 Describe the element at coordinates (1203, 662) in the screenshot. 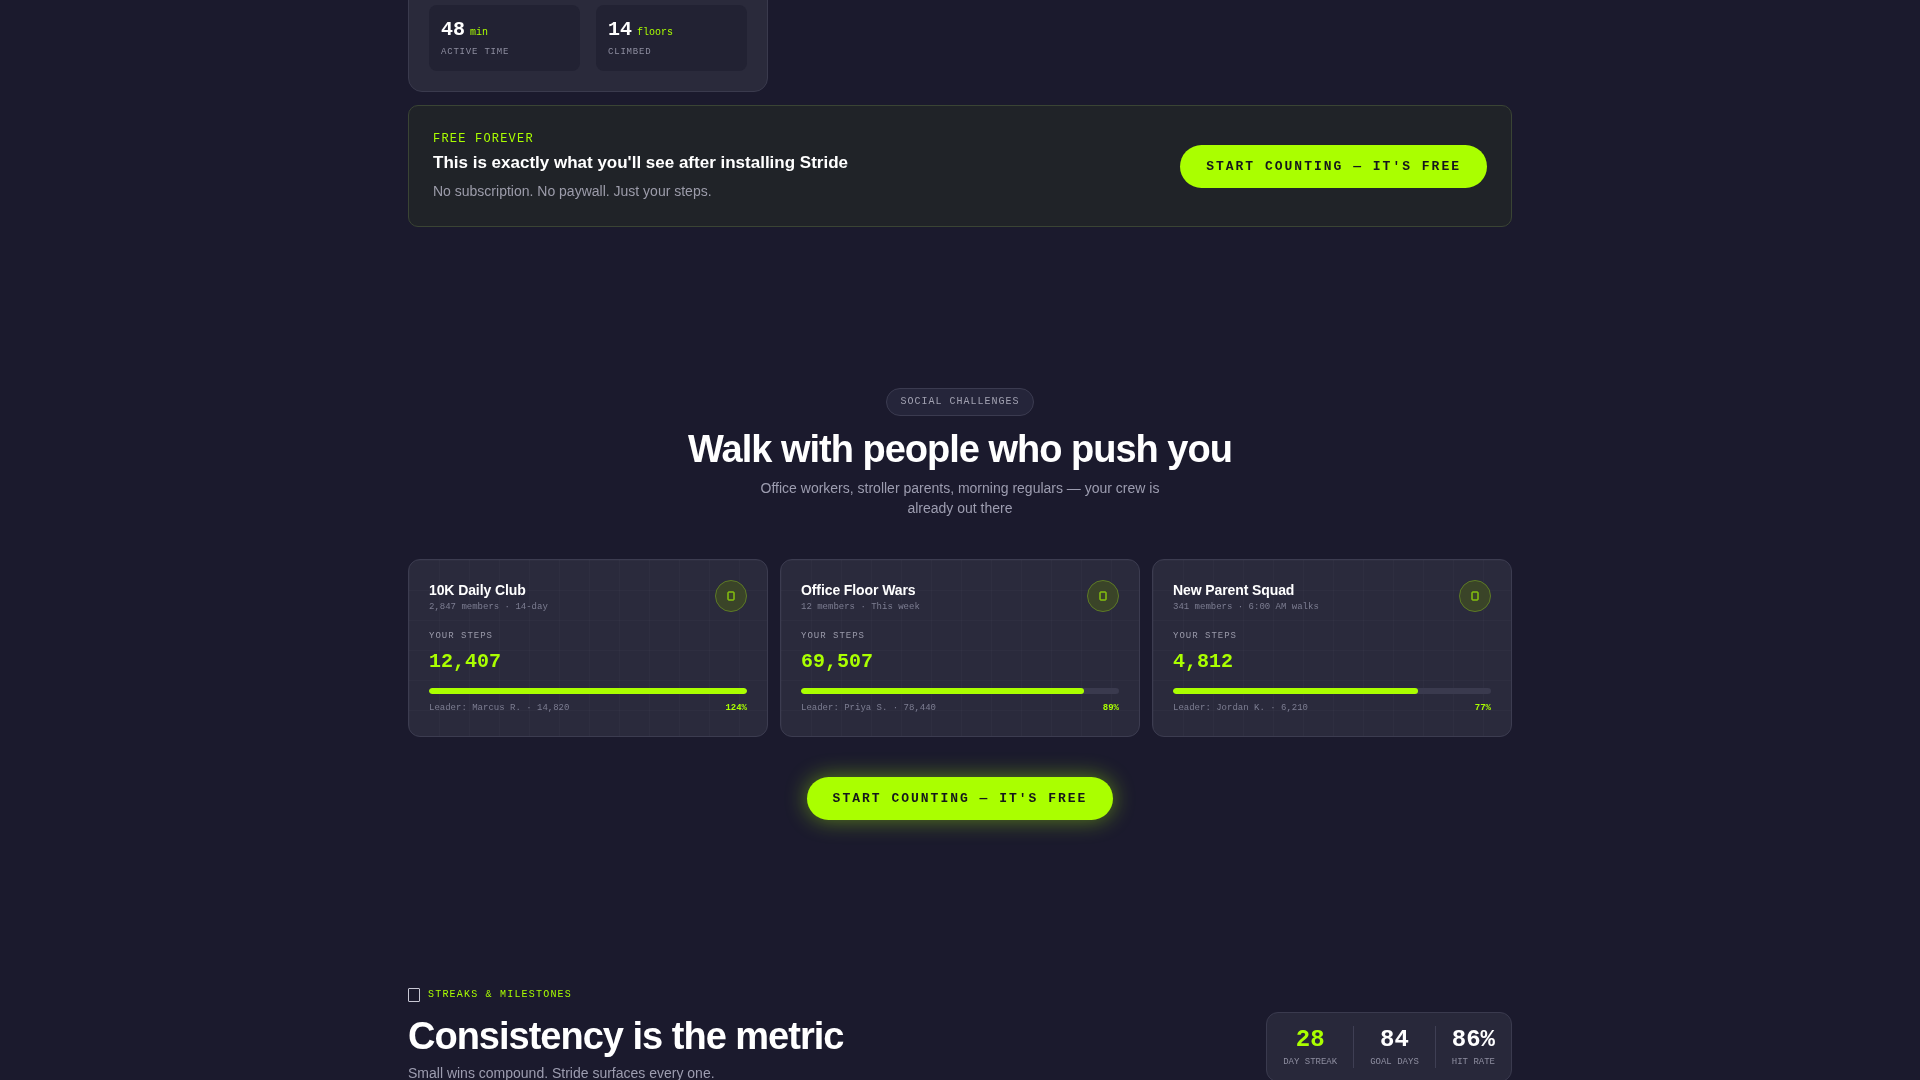

I see `steps-count: 4,812` at that location.